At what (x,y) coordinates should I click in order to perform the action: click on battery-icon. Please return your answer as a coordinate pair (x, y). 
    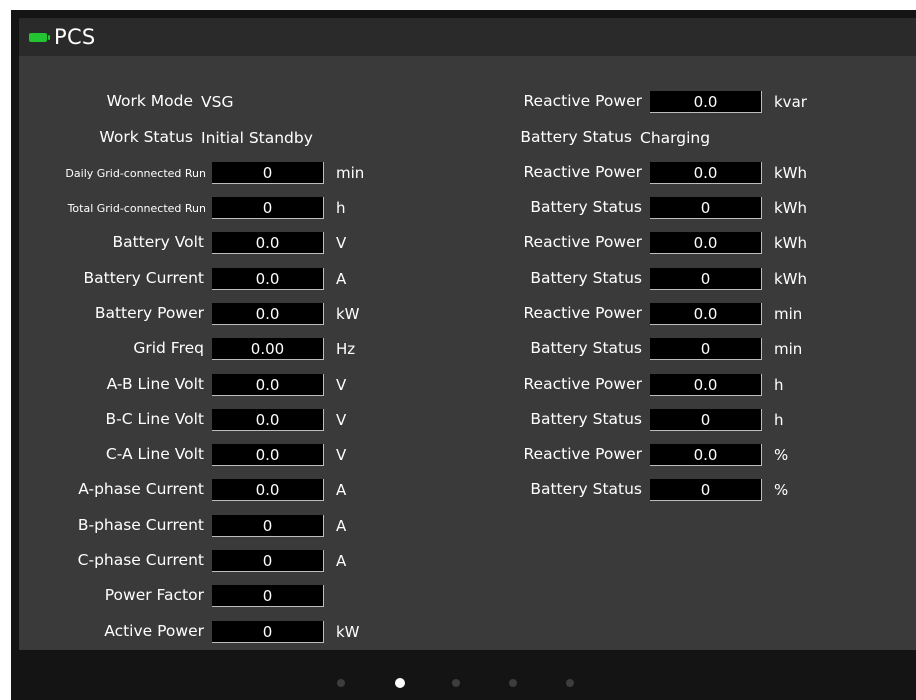
    Looking at the image, I should click on (39, 37).